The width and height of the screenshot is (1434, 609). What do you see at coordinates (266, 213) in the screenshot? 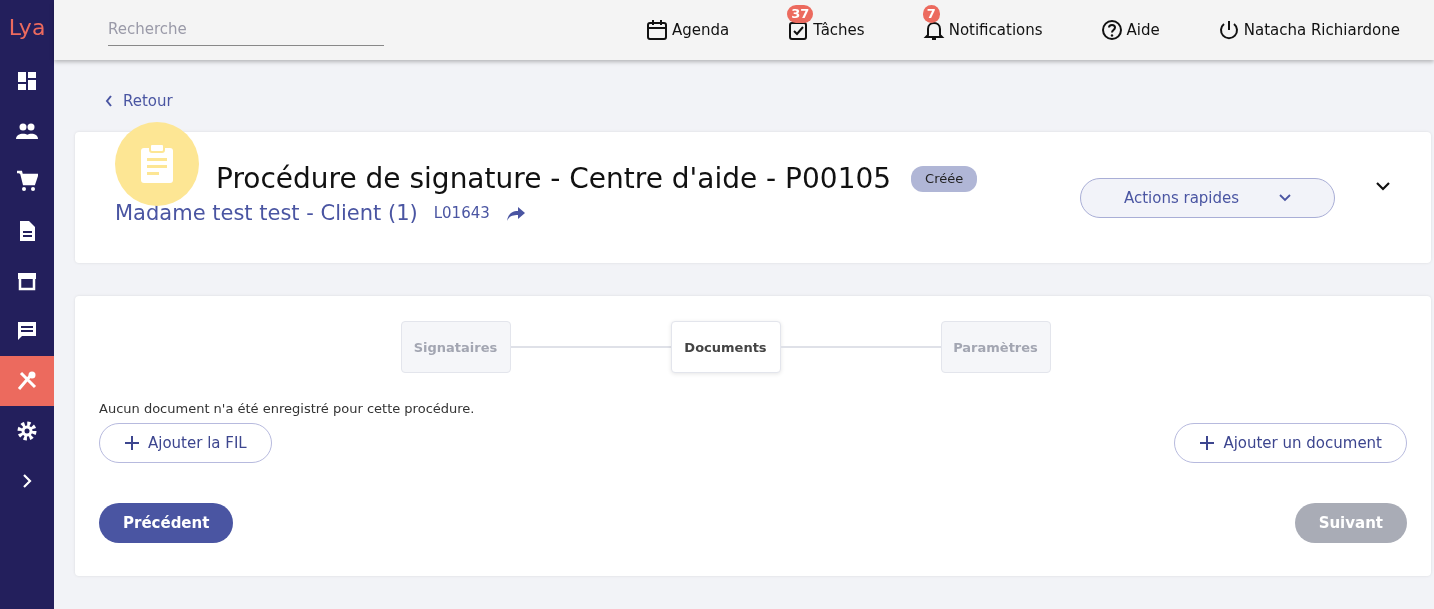
I see `client-name: Madame test test - Client (1)` at bounding box center [266, 213].